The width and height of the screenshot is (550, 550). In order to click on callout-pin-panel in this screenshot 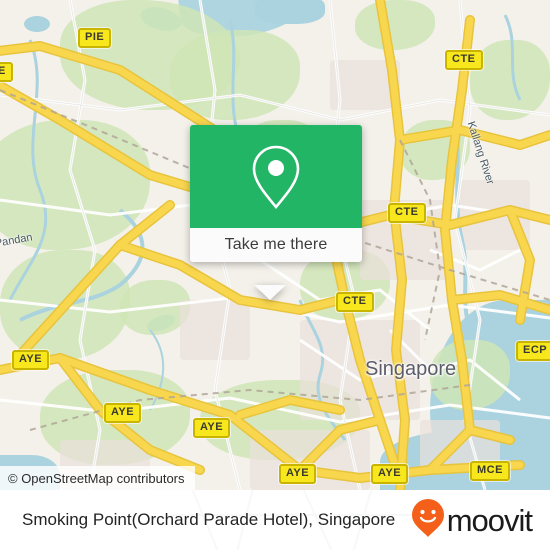, I will do `click(276, 176)`.